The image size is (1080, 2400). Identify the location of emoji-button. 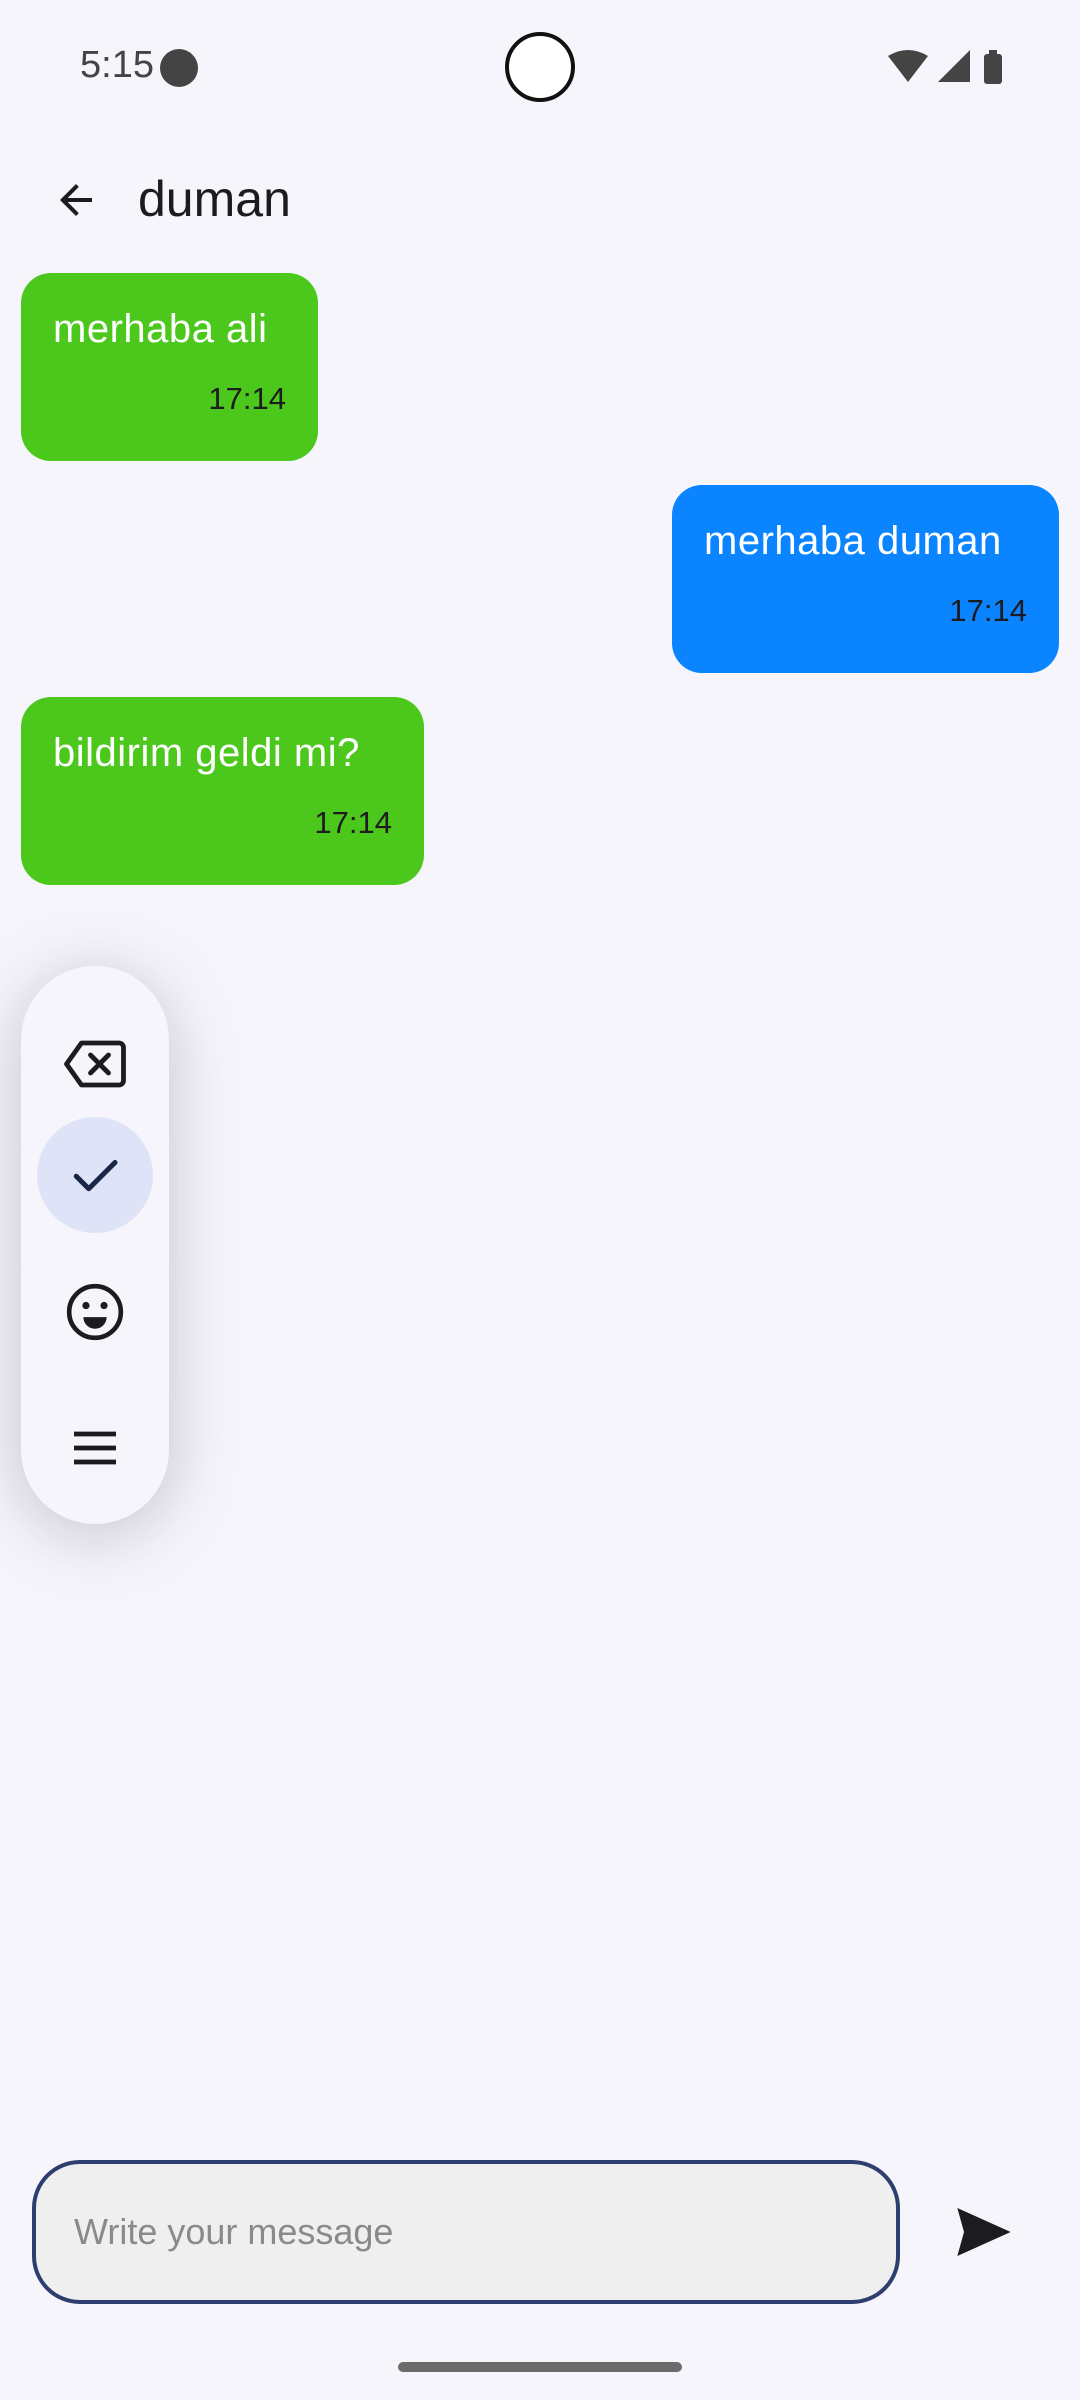
(95, 1312).